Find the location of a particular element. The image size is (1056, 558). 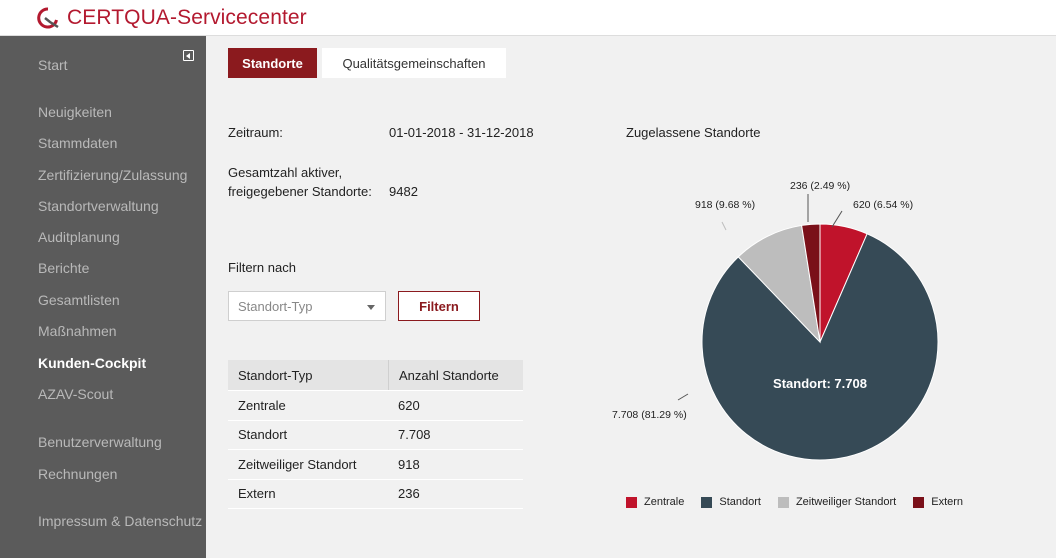

table-cell-anzahl: 918 is located at coordinates (409, 464).